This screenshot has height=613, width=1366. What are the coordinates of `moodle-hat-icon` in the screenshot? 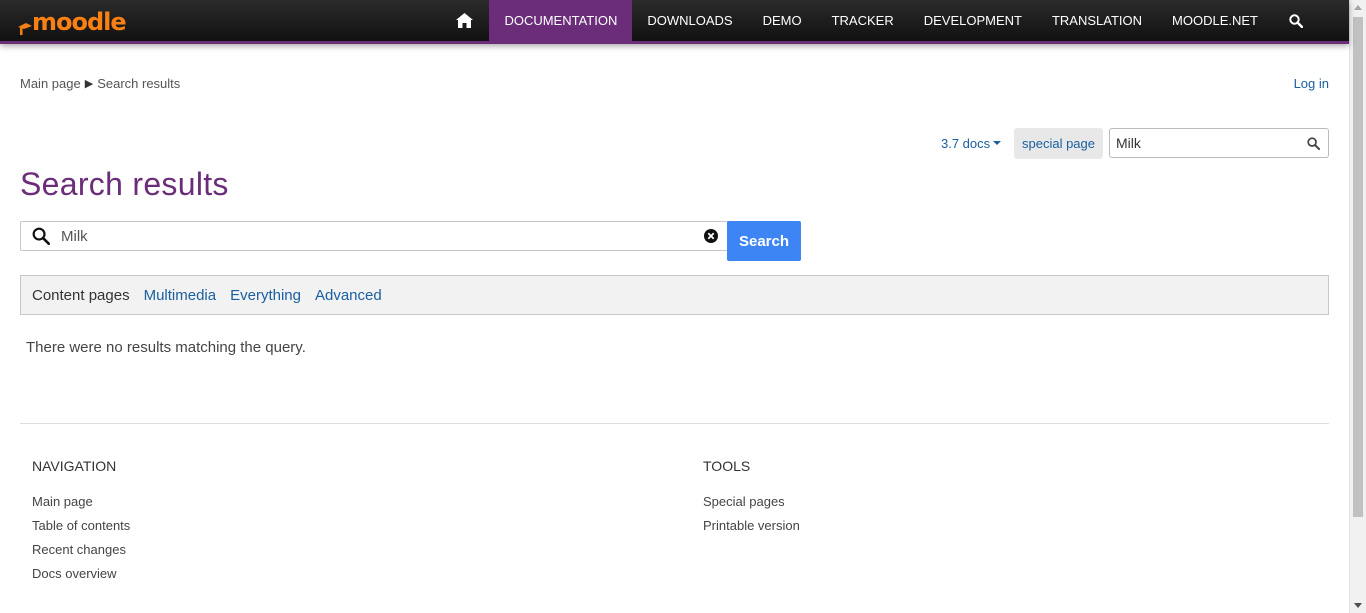 It's located at (25, 29).